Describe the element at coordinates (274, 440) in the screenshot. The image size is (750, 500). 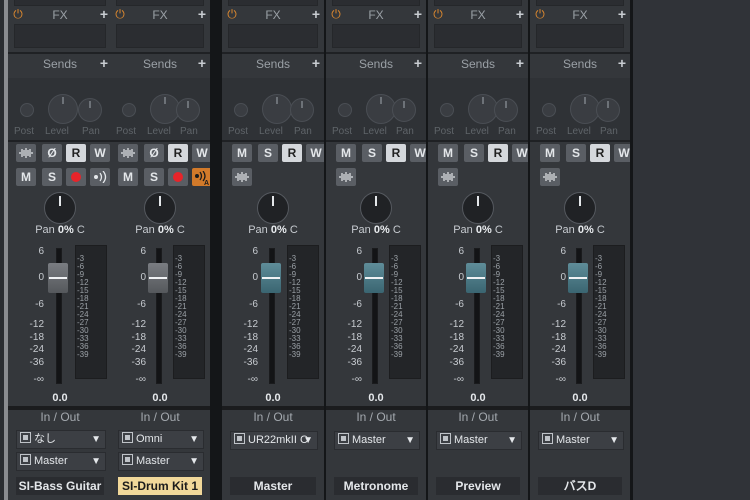
I see `output-select: UR22mkII C ▼` at that location.